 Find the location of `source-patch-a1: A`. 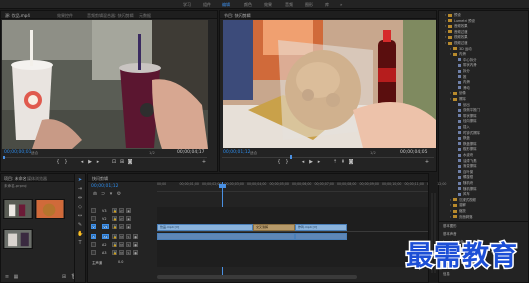

source-patch-a1: A is located at coordinates (93, 236).